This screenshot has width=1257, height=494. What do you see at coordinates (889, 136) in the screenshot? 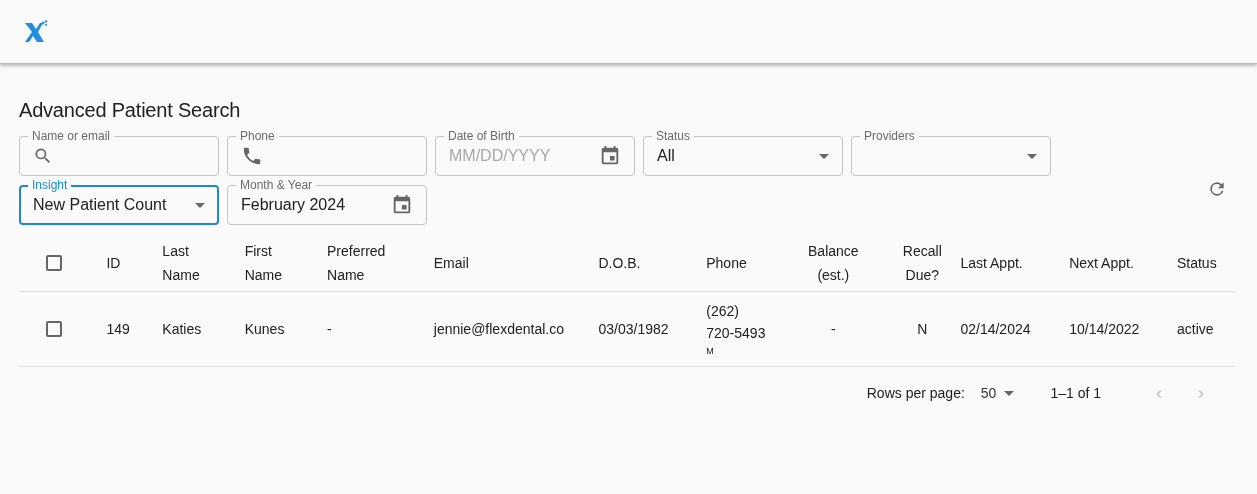
I see `field-label: Providers` at bounding box center [889, 136].